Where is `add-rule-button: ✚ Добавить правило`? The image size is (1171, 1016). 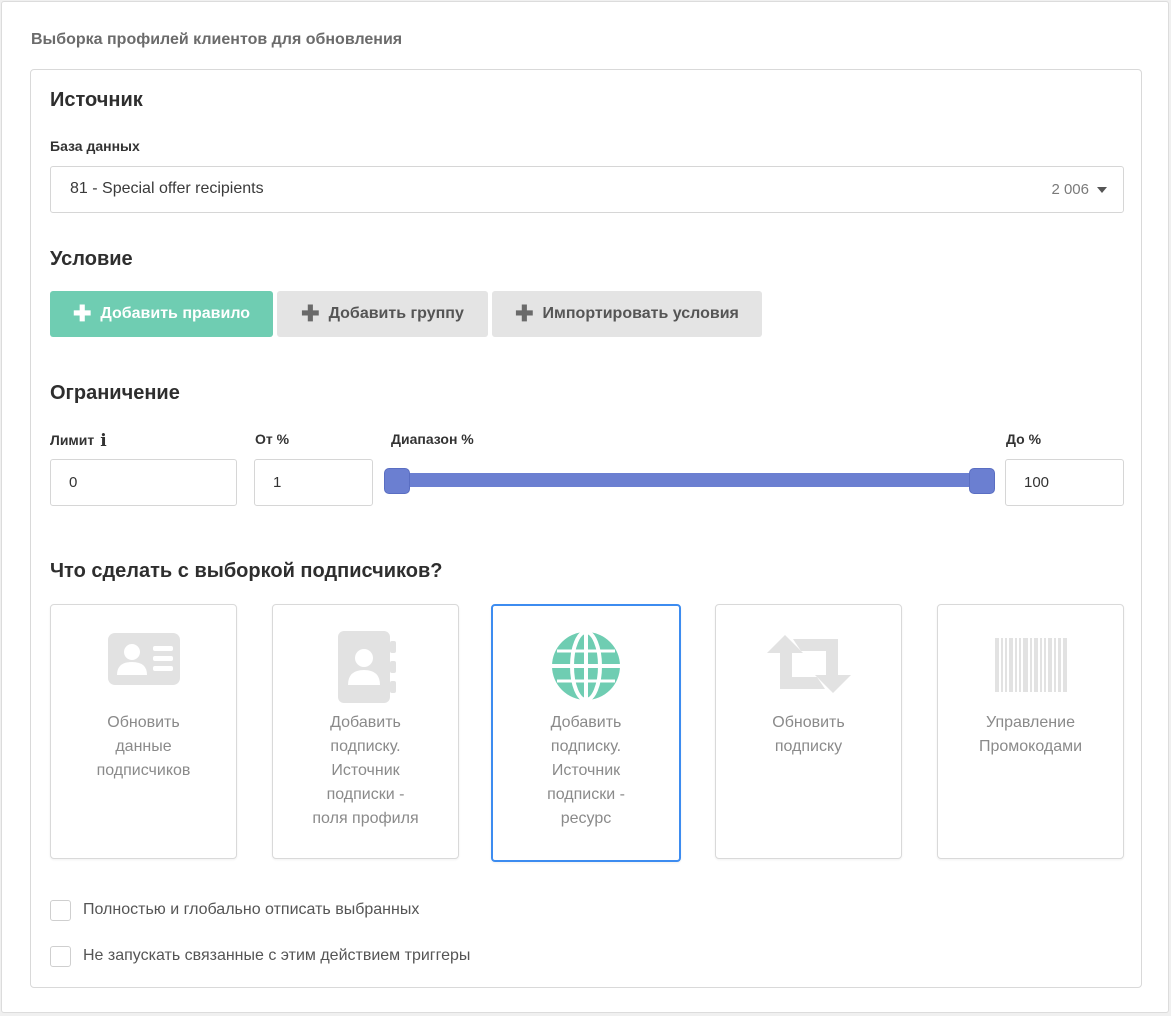
add-rule-button: ✚ Добавить правило is located at coordinates (161, 314).